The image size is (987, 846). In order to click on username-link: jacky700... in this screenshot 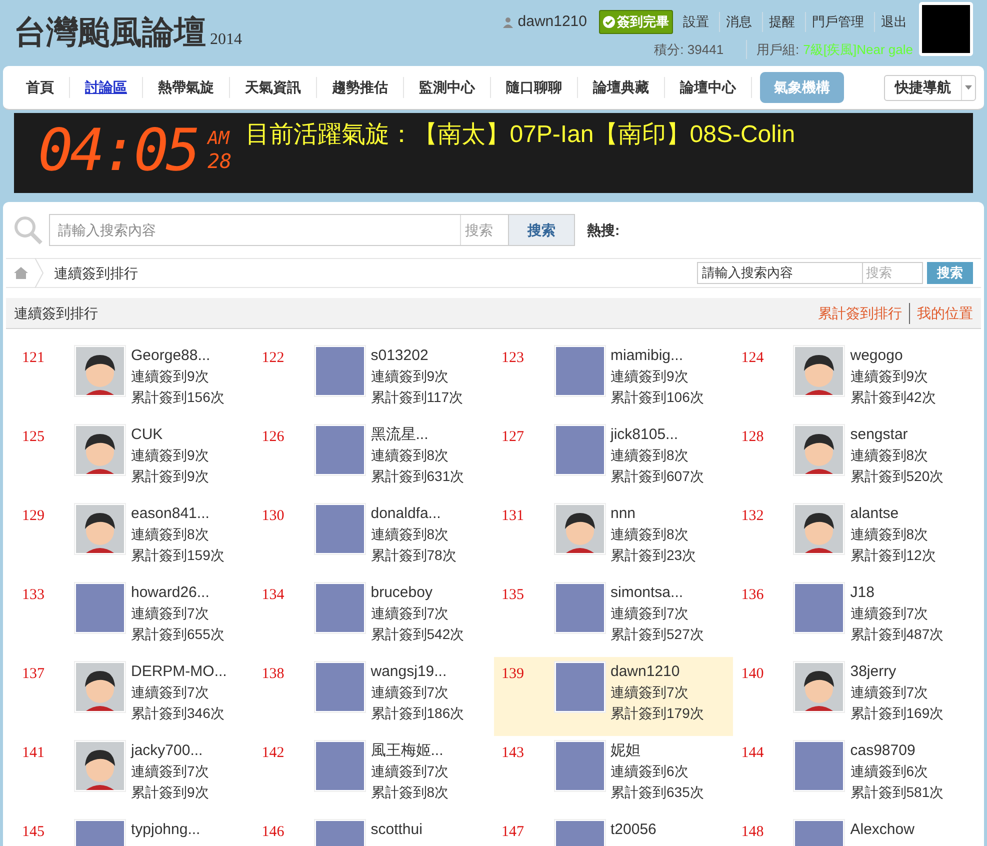, I will do `click(170, 750)`.